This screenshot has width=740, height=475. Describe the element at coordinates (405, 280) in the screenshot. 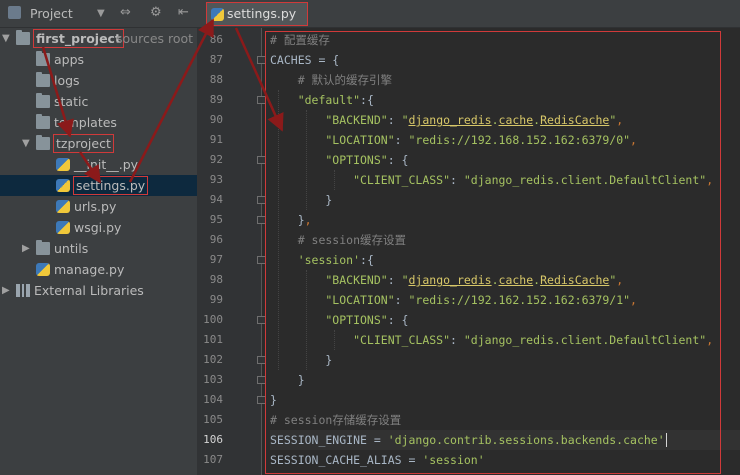

I see `code-token: "` at that location.